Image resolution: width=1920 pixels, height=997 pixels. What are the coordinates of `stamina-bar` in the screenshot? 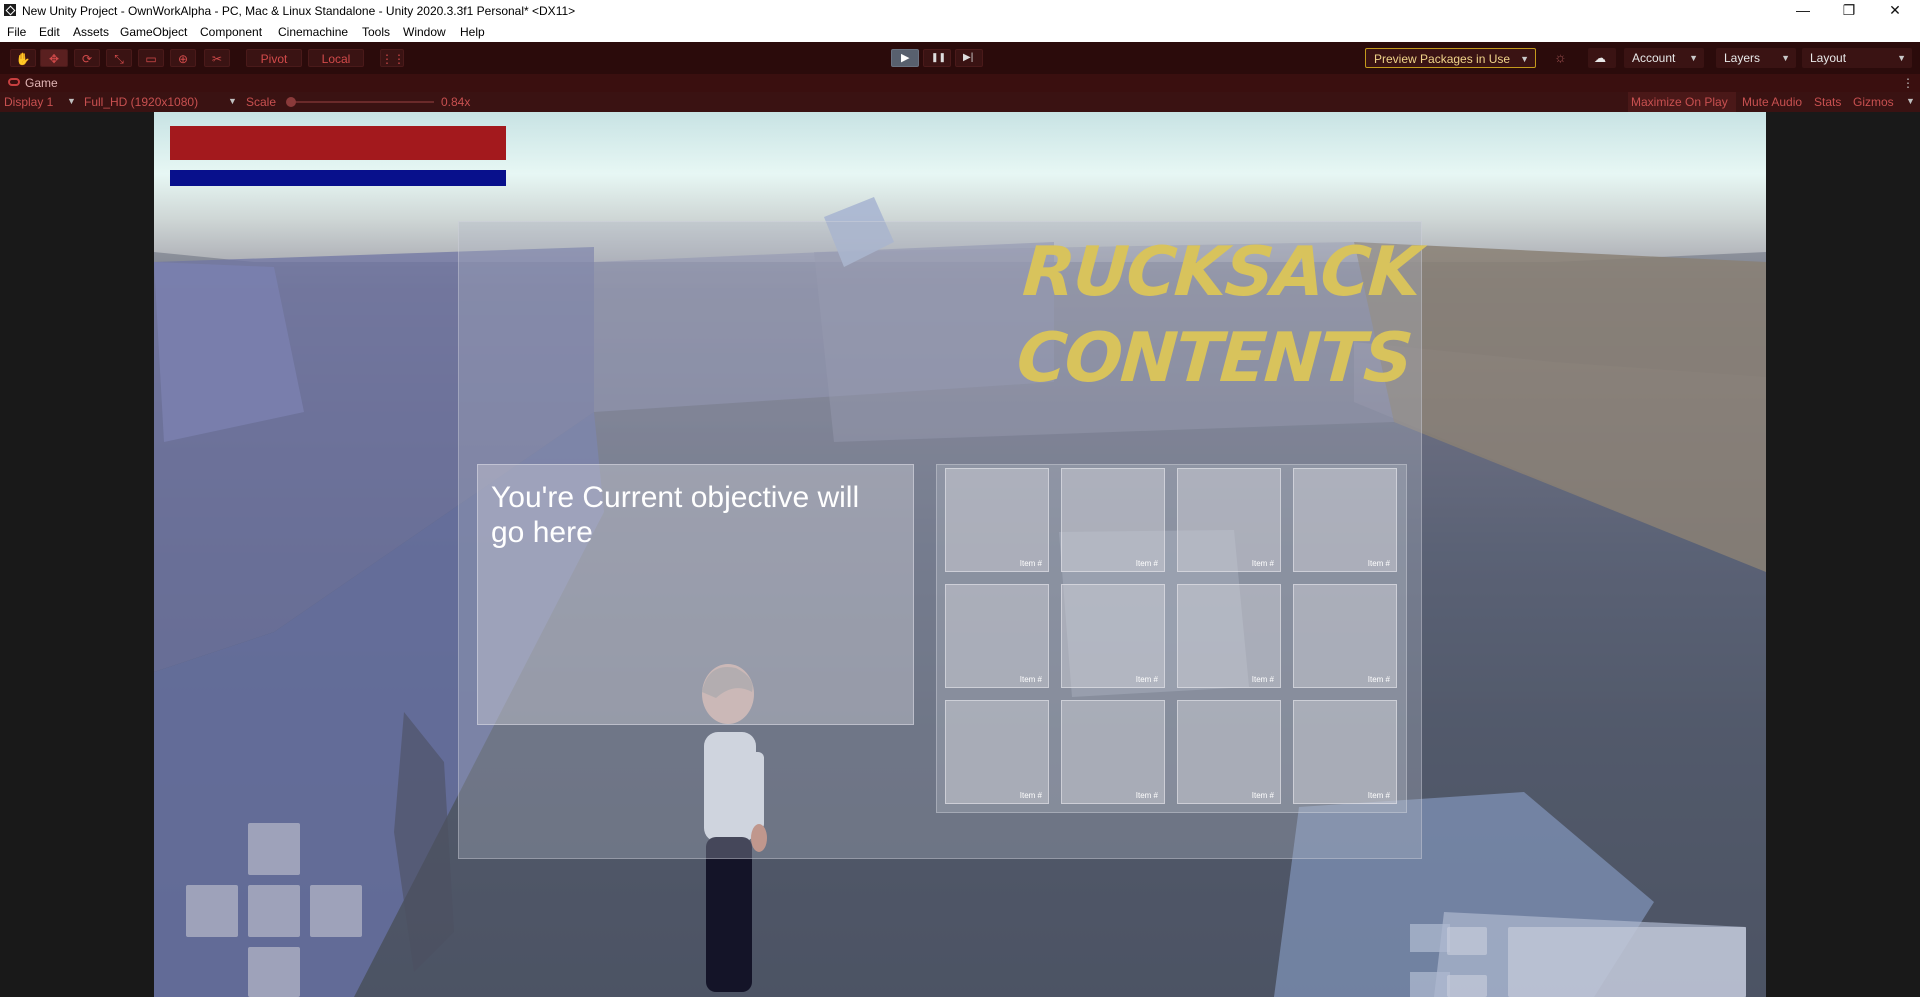 It's located at (338, 178).